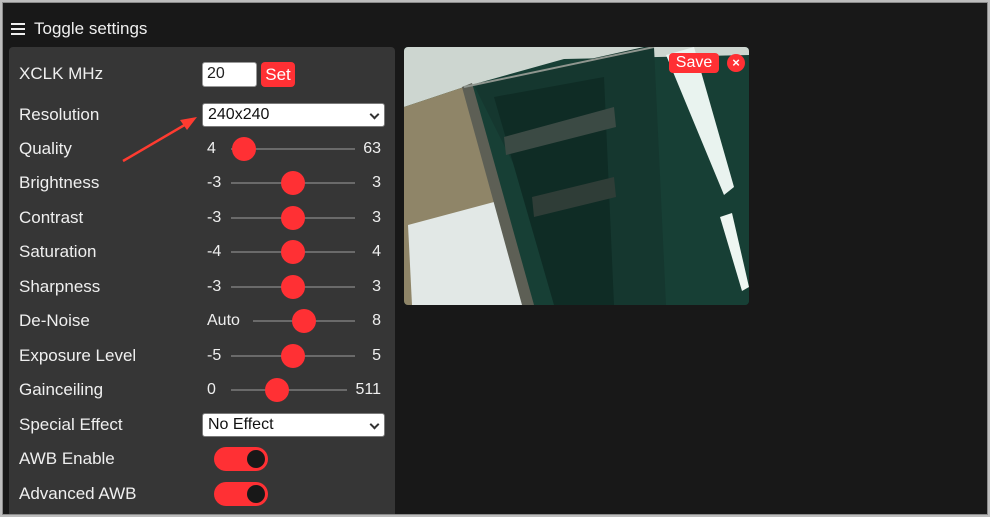 This screenshot has height=517, width=990. I want to click on brightness-min: -3, so click(214, 182).